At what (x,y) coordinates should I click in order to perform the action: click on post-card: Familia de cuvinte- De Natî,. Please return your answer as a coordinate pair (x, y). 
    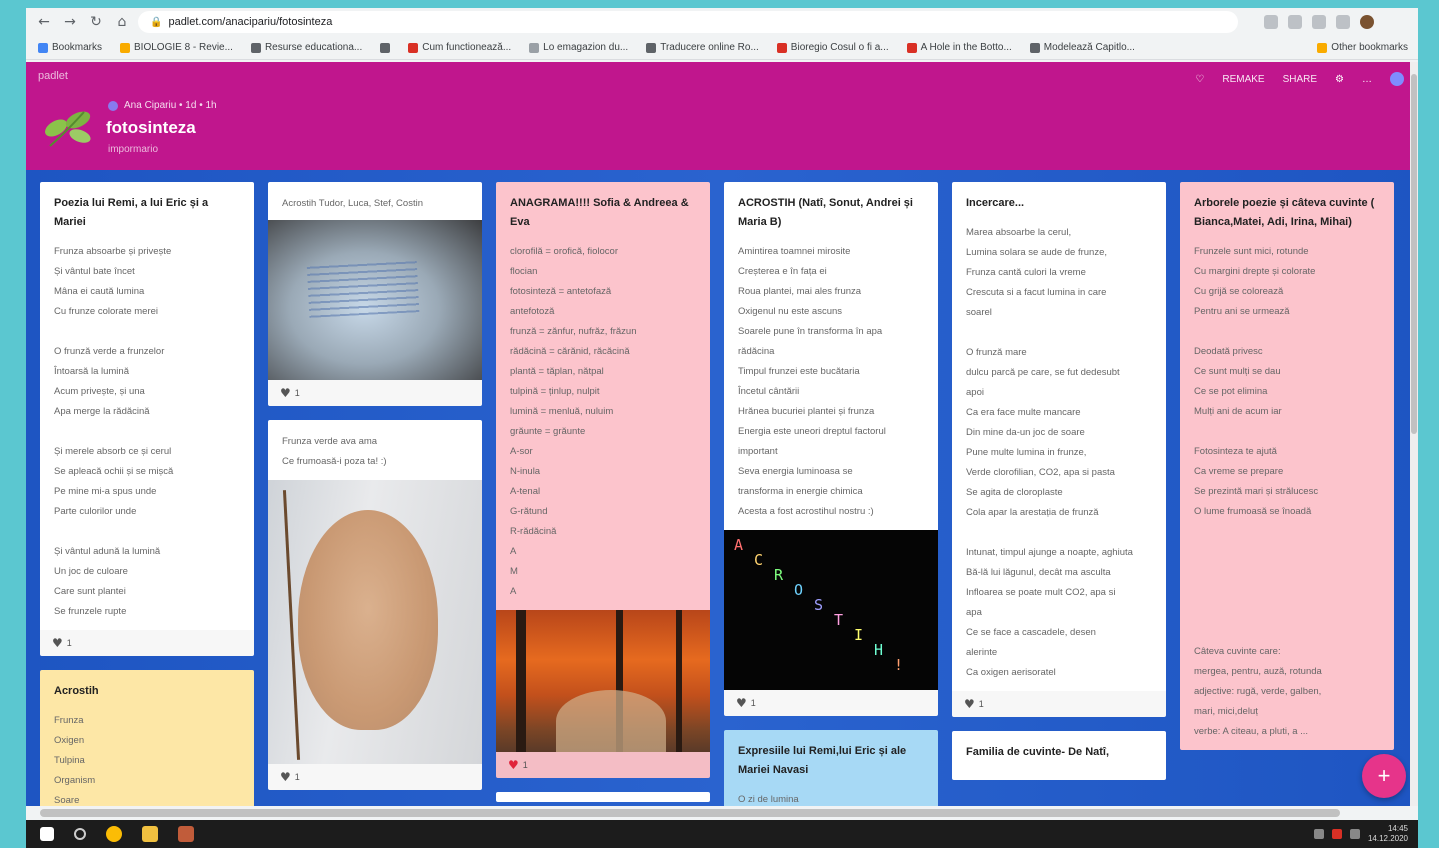
    Looking at the image, I should click on (1059, 755).